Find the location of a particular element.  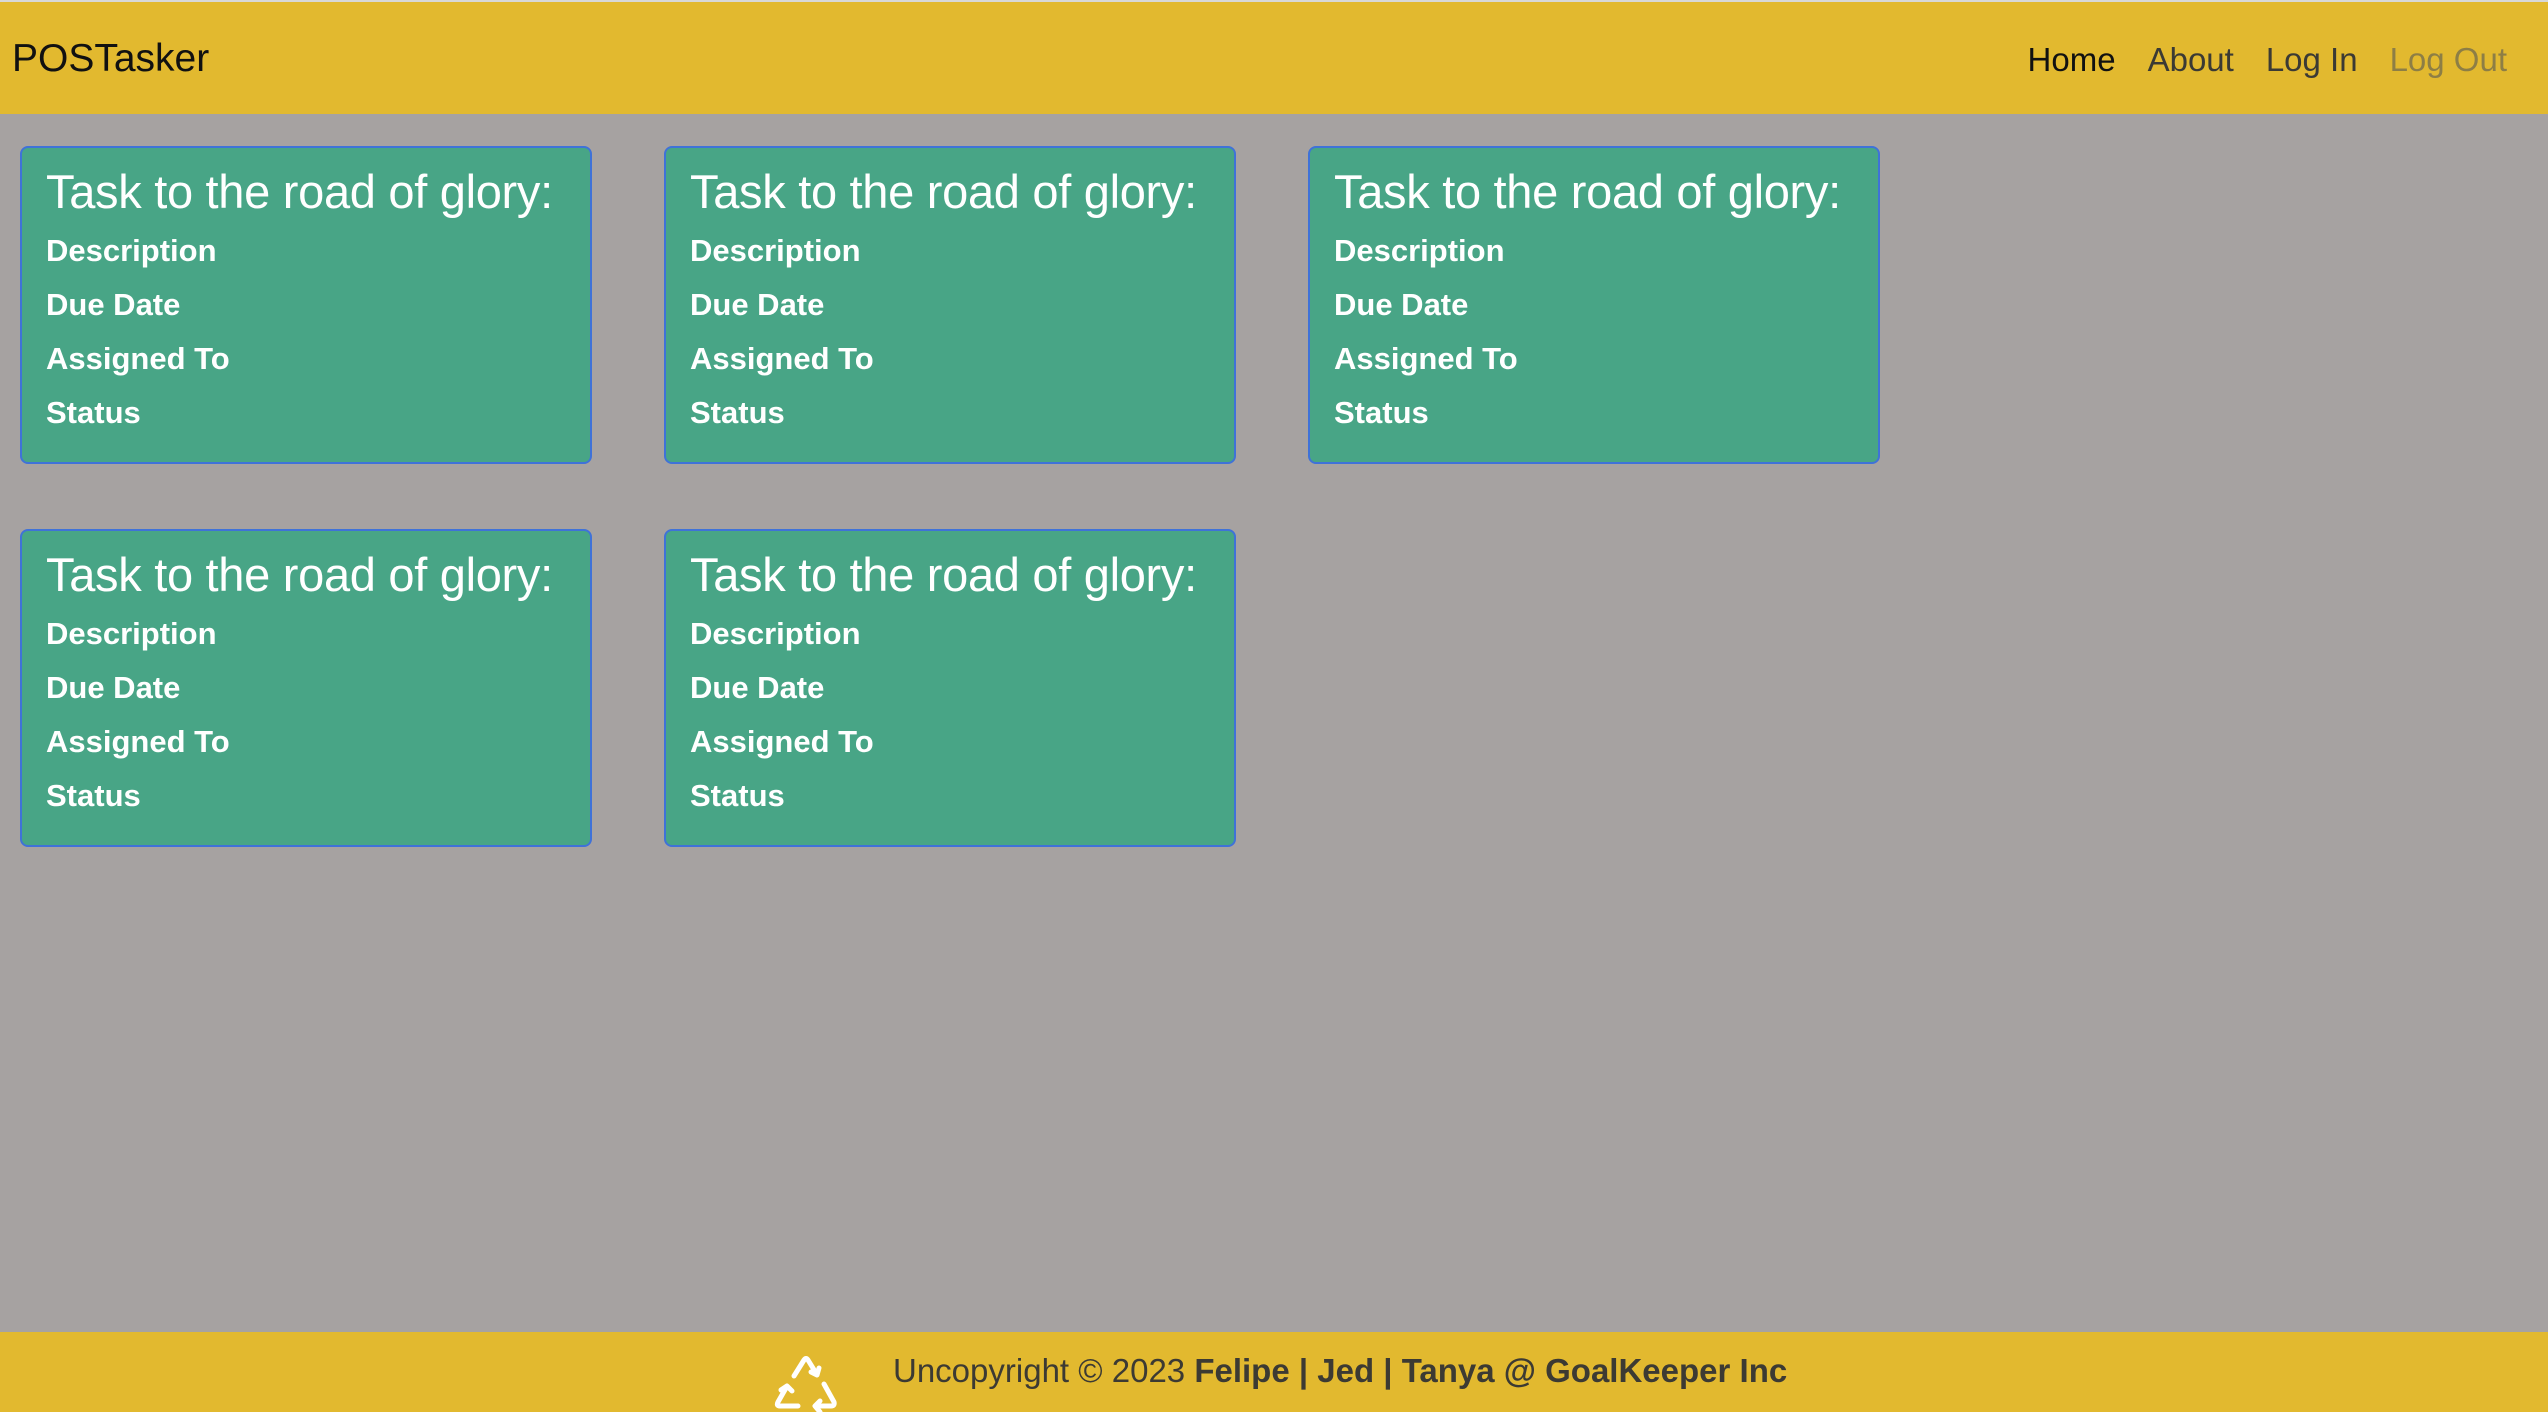

nav-login-link: Log In is located at coordinates (2312, 60).